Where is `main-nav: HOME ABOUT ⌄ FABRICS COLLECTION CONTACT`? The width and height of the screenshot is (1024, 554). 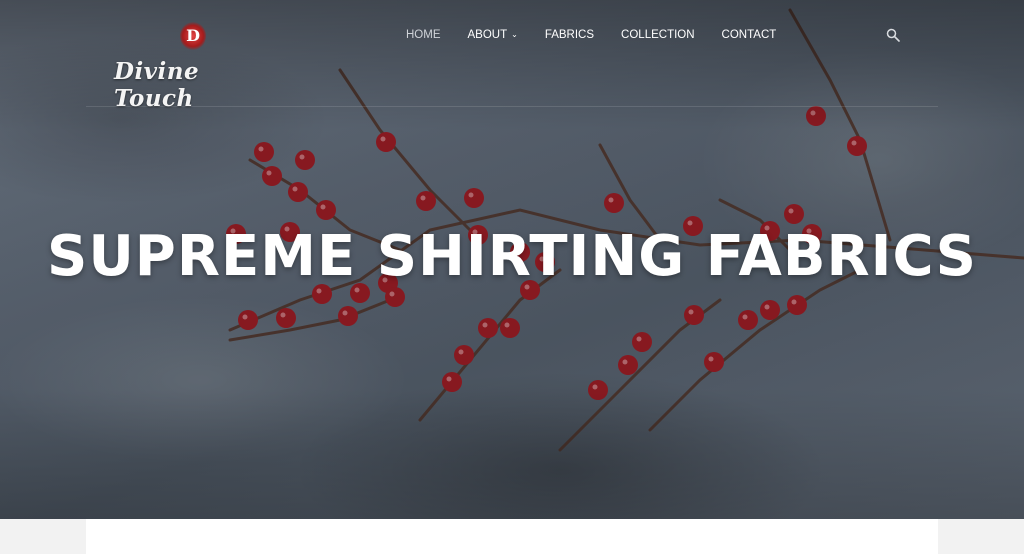
main-nav: HOME ABOUT ⌄ FABRICS COLLECTION CONTACT is located at coordinates (604, 35).